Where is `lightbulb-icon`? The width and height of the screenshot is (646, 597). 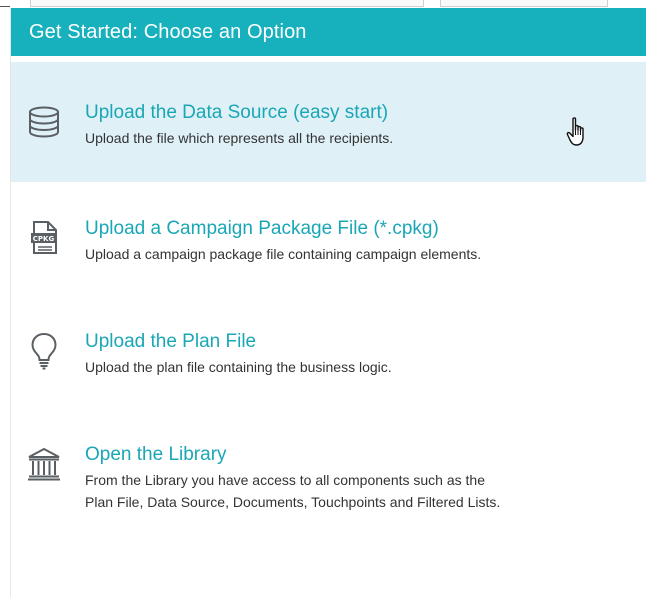
lightbulb-icon is located at coordinates (44, 351).